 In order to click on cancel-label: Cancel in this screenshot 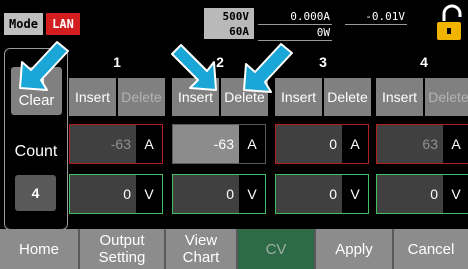, I will do `click(431, 249)`.